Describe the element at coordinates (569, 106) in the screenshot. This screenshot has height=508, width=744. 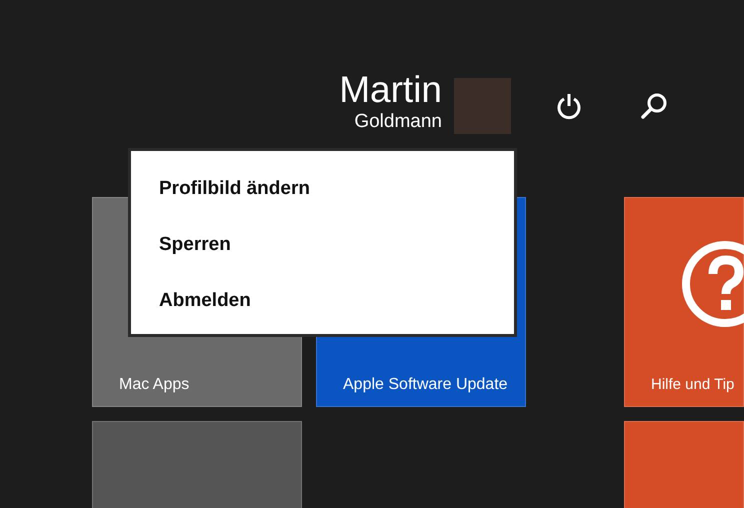
I see `power-icon` at that location.